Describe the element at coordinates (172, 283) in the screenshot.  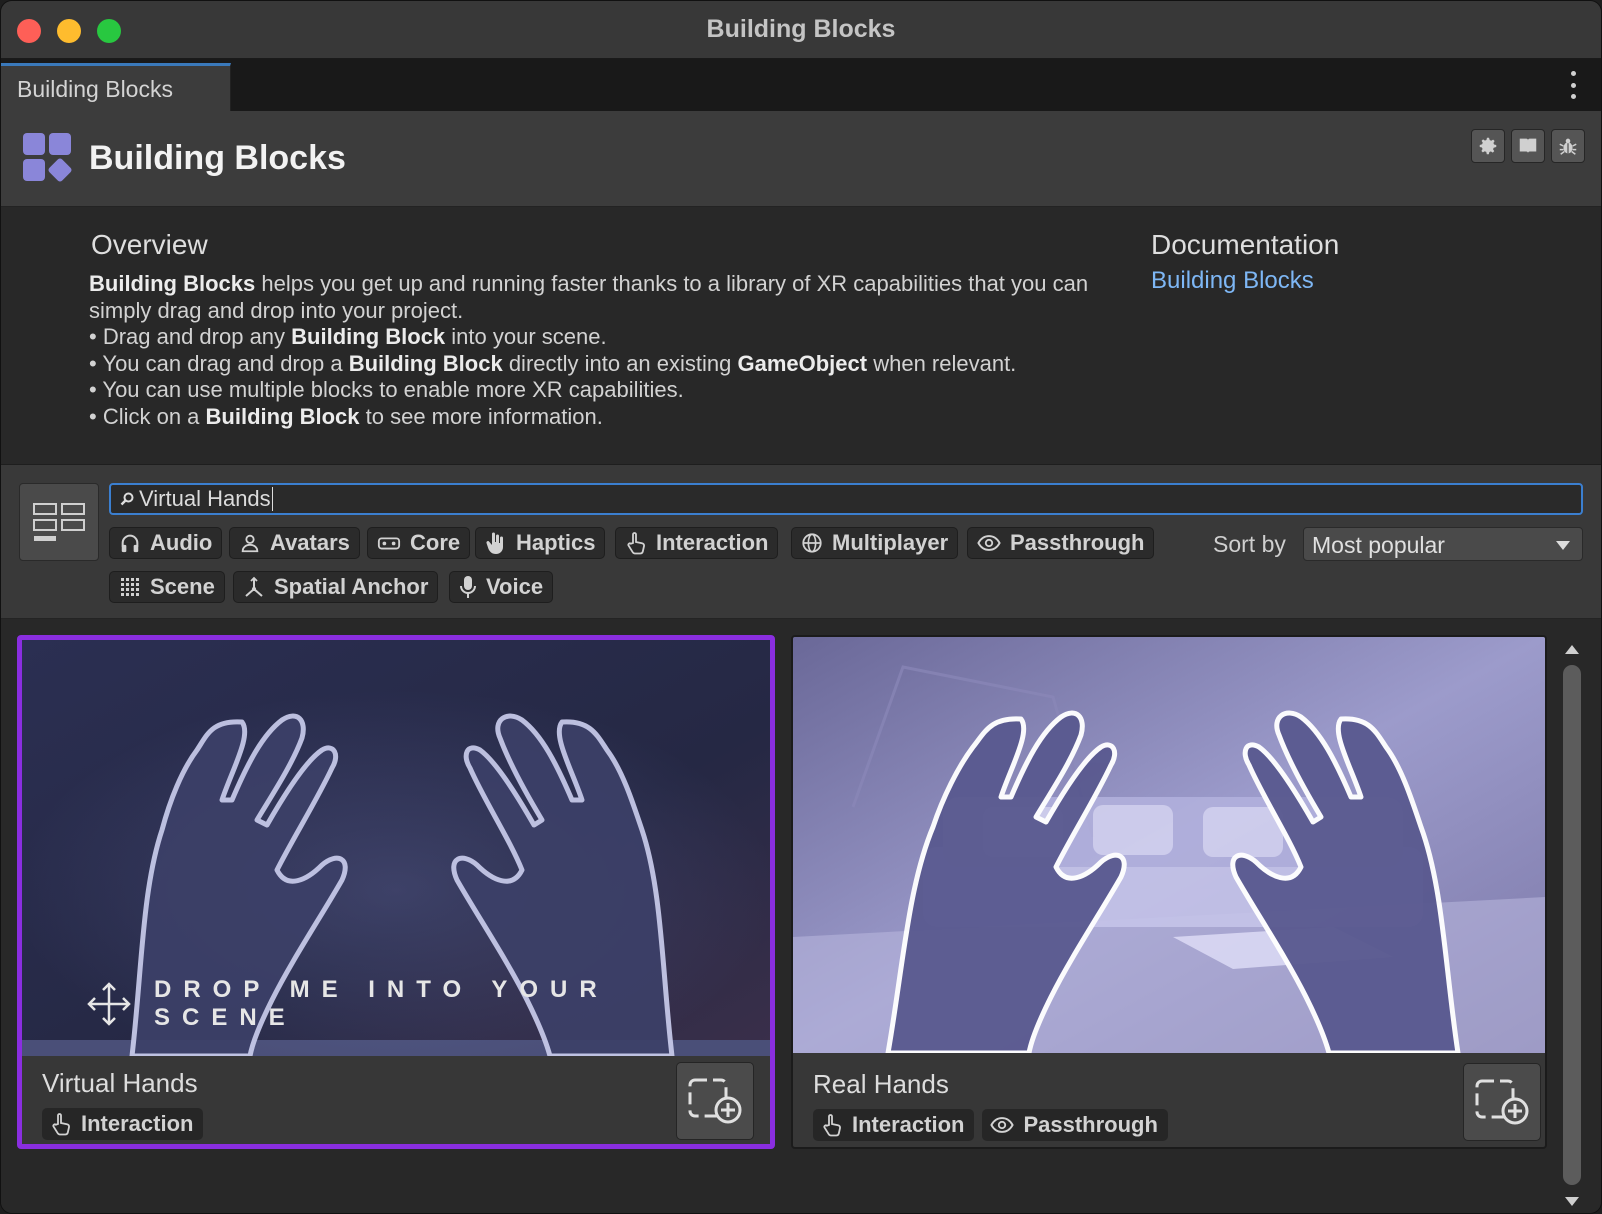
I see `overview-intro-bold: Building Blocks` at that location.